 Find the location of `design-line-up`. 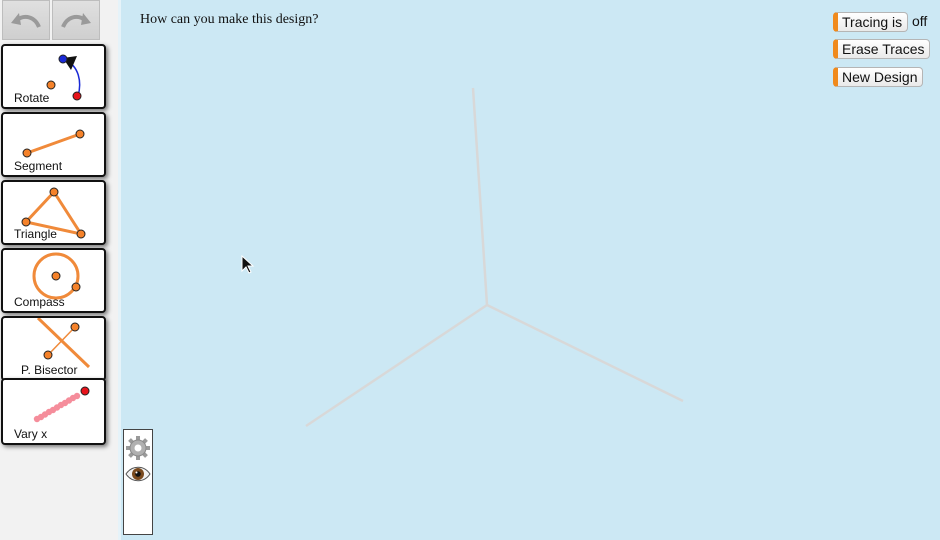

design-line-up is located at coordinates (480, 196).